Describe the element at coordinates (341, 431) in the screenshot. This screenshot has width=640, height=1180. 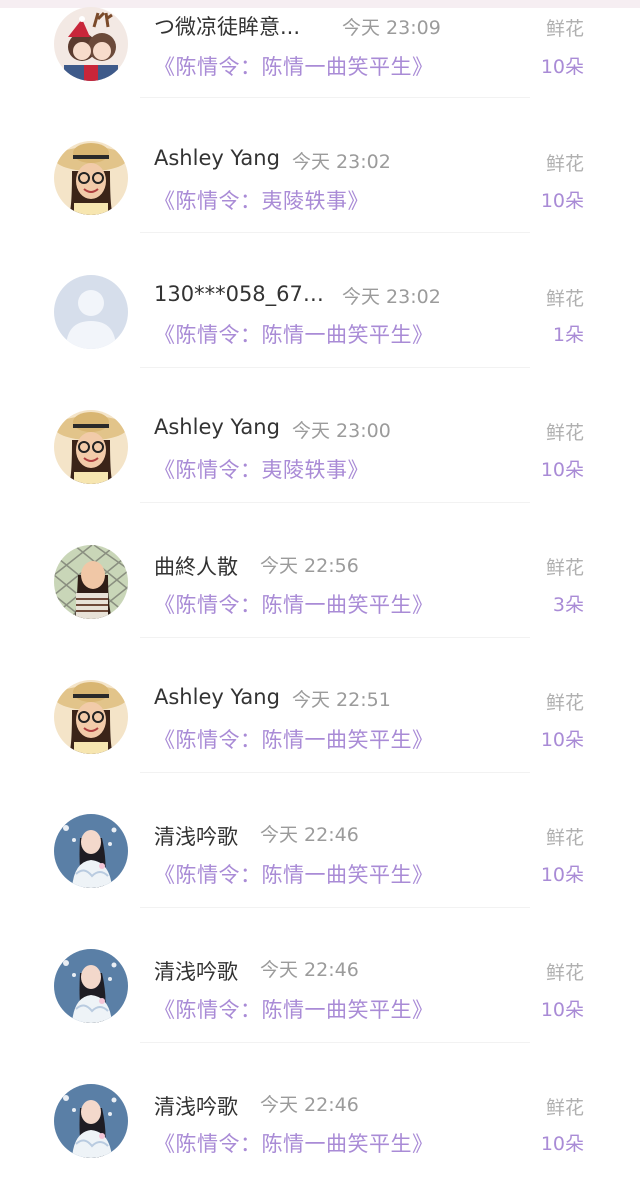
I see `timestamp: 今天 23:00` at that location.